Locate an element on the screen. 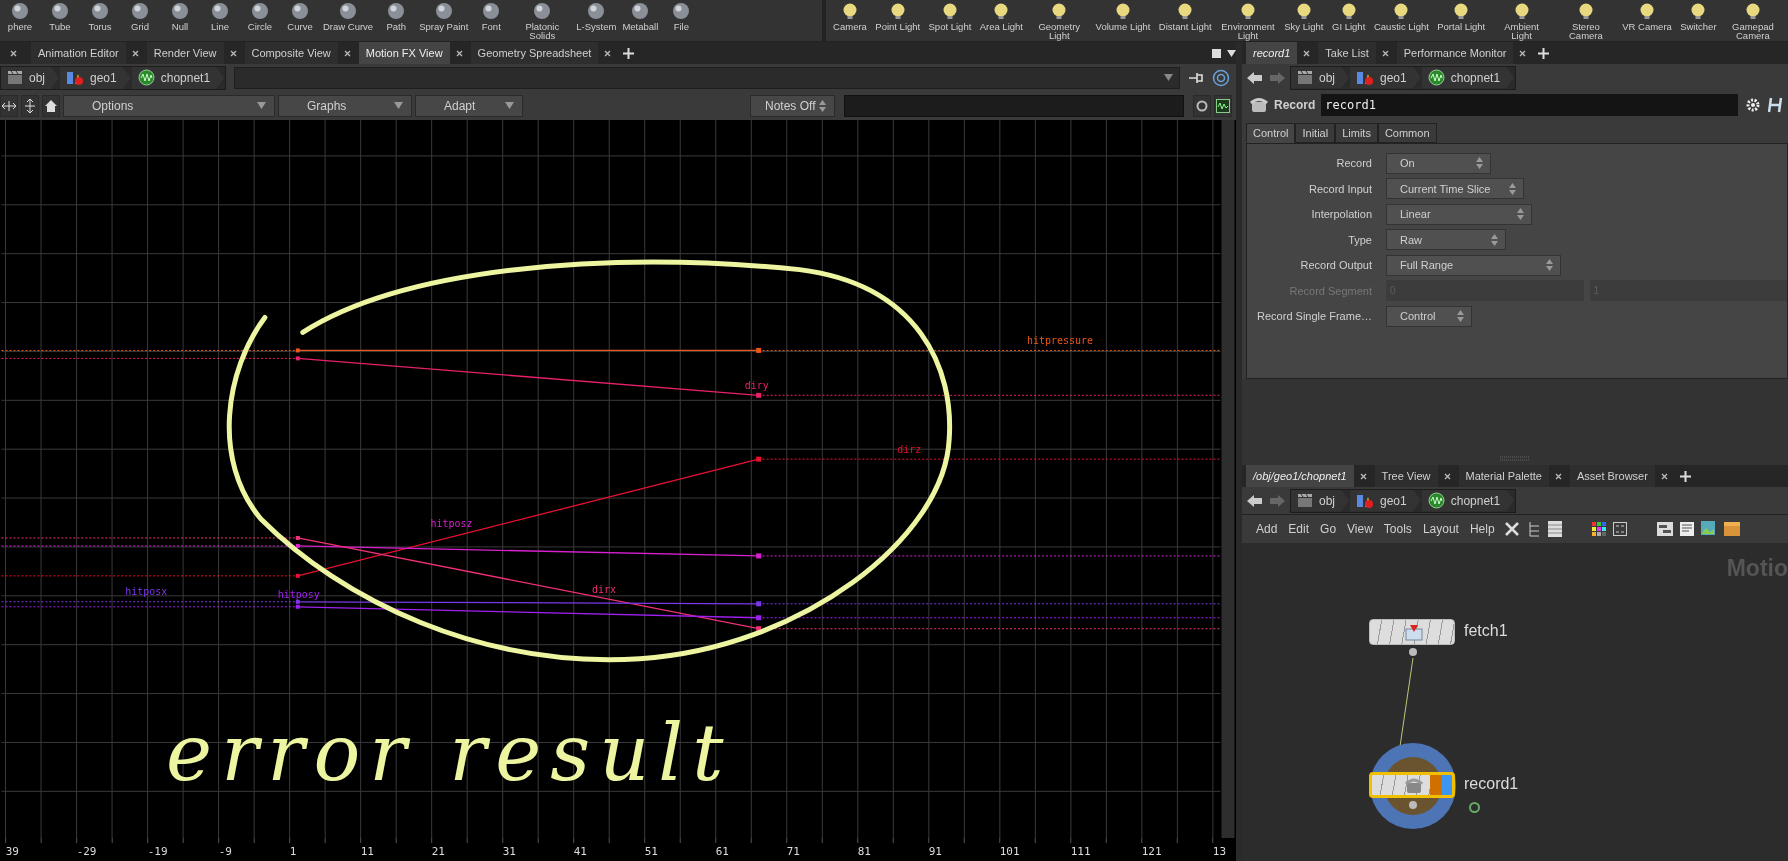  caret-icon is located at coordinates (1231, 53).